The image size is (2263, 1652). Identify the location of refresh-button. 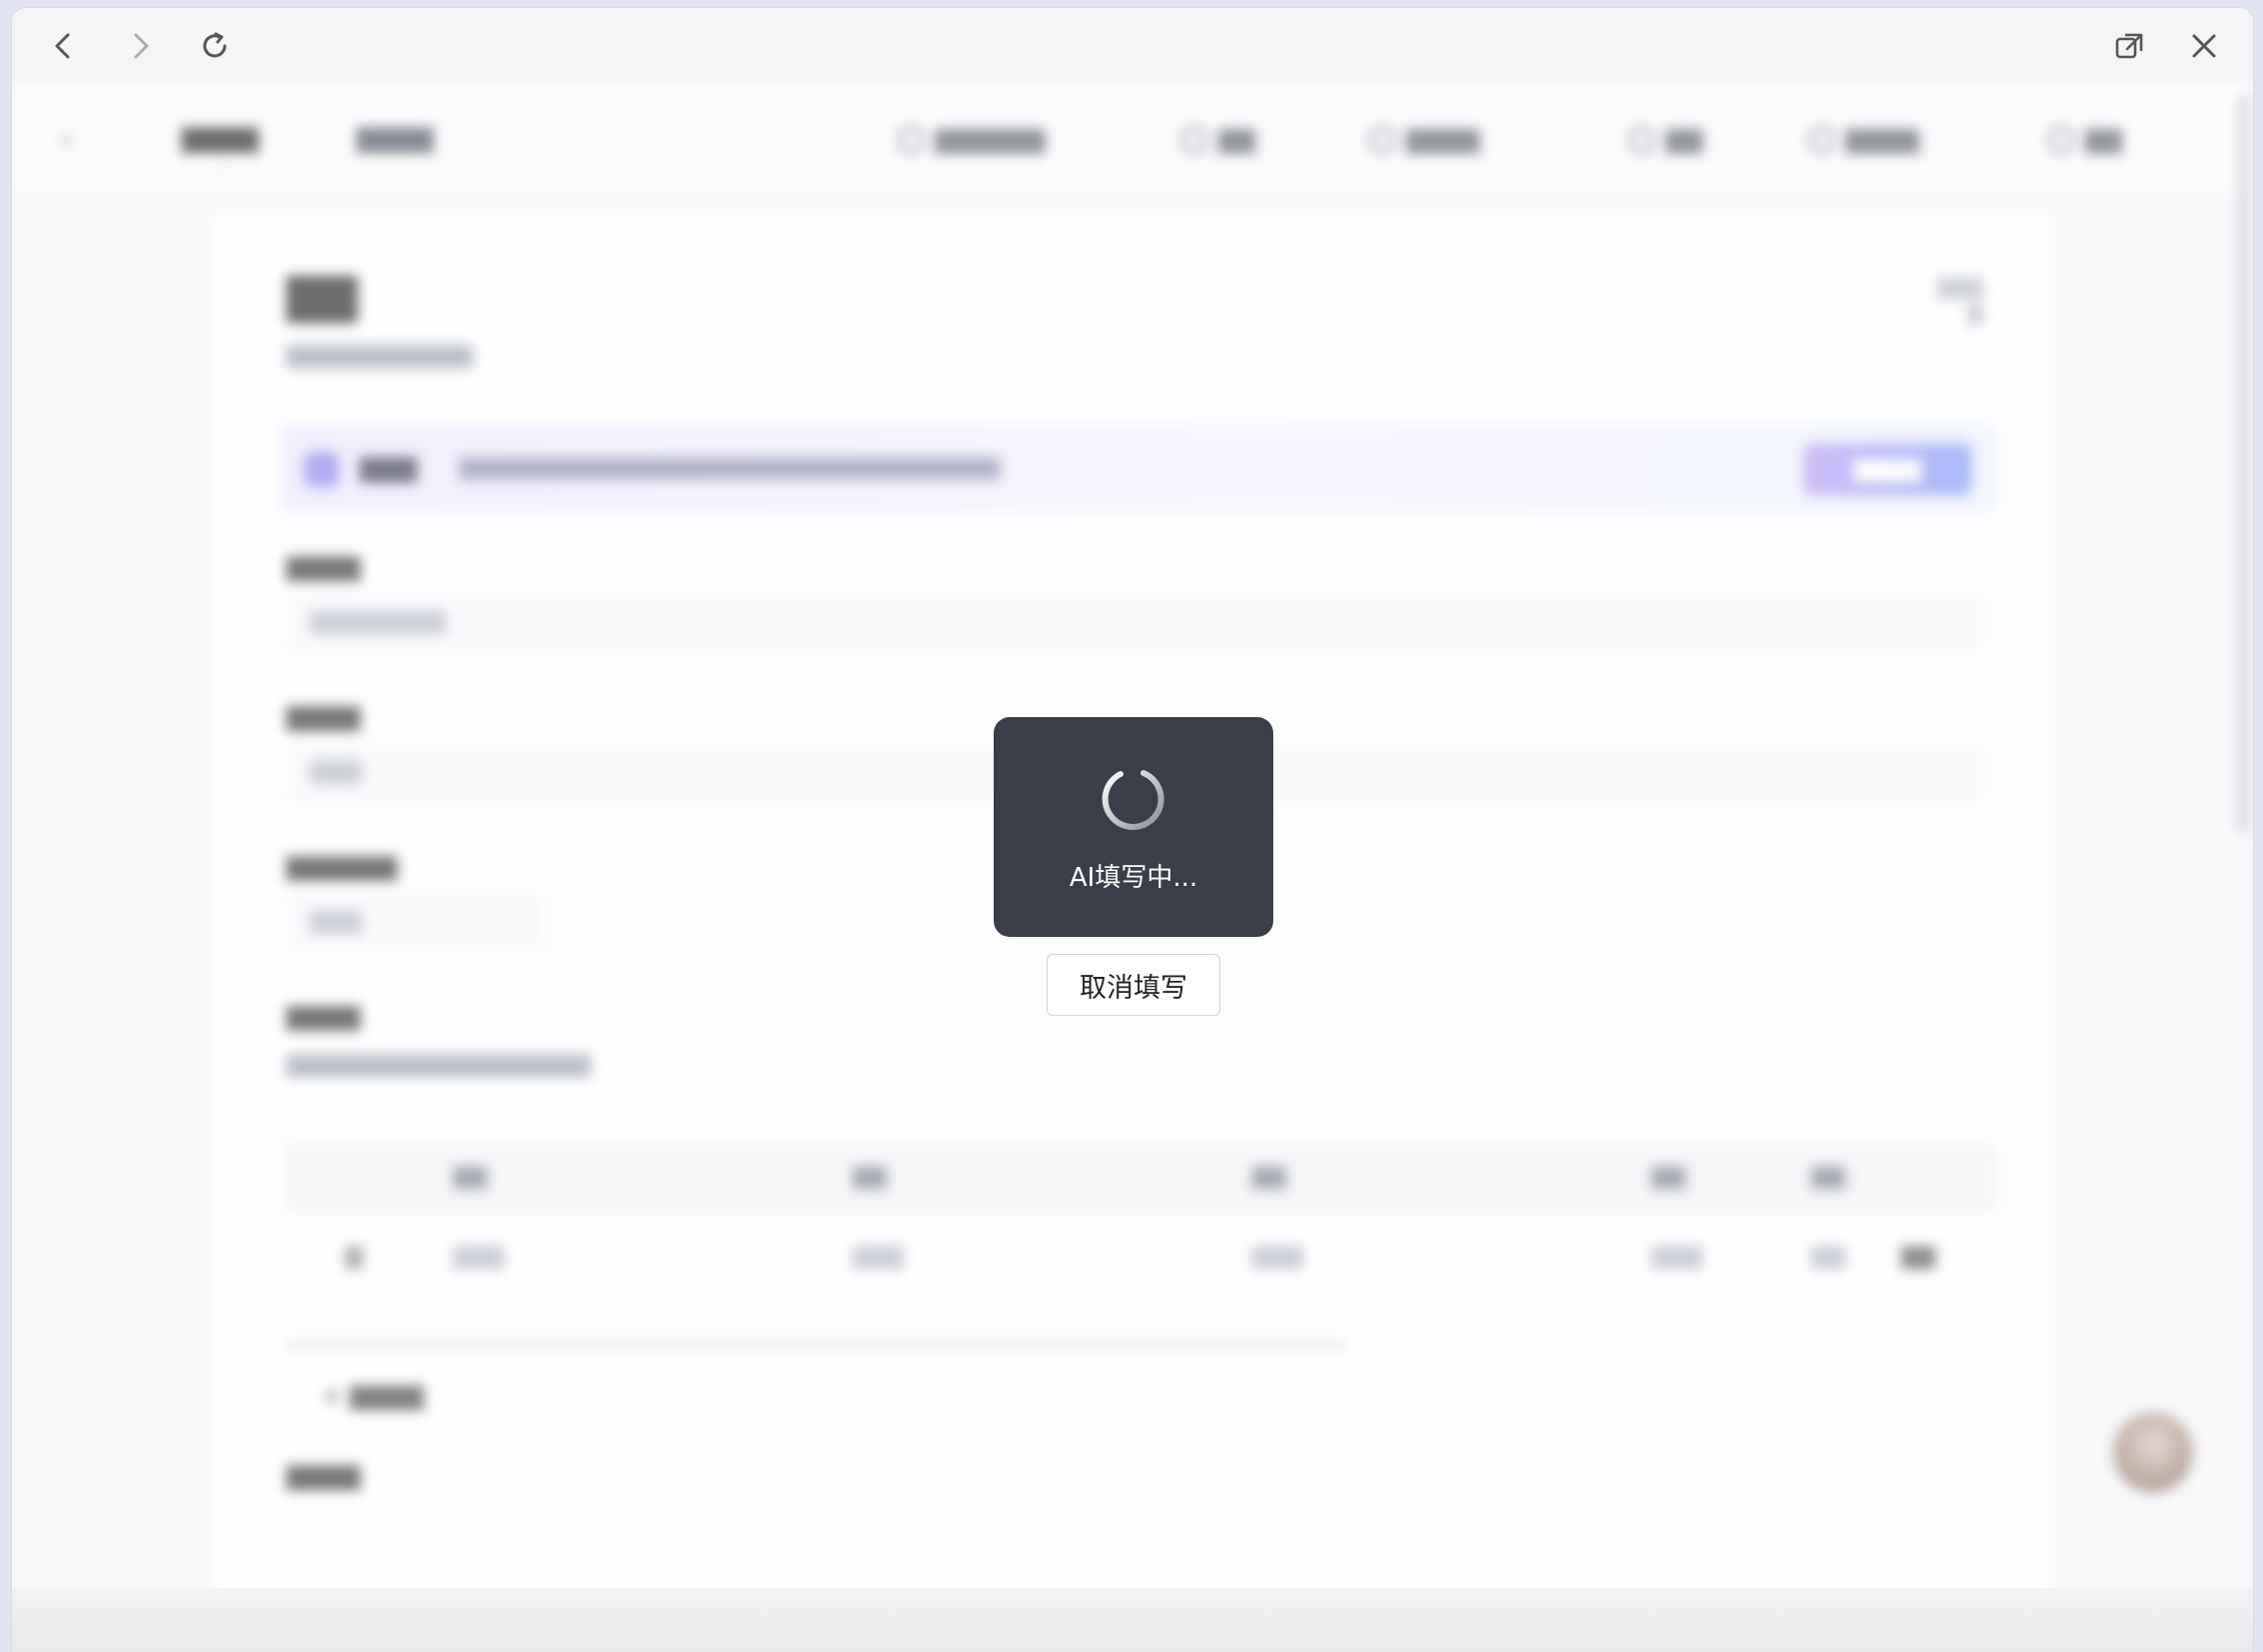
(215, 46).